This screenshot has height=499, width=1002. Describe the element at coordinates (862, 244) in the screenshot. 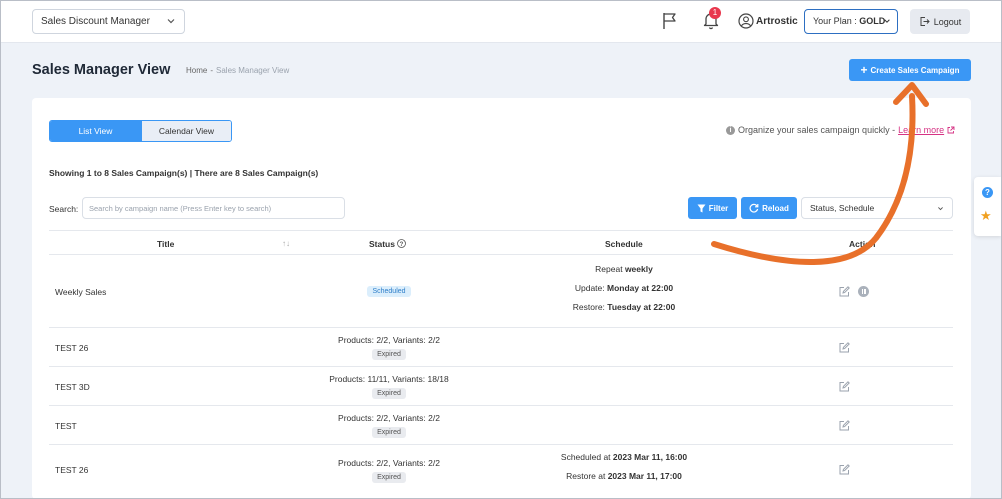

I see `column-header-action: Action` at that location.